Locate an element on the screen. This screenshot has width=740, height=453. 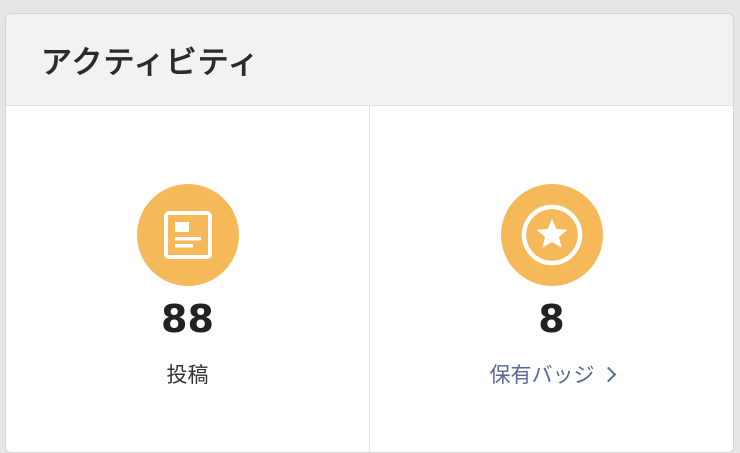
owned-badges-label: 保有バッジ is located at coordinates (542, 375).